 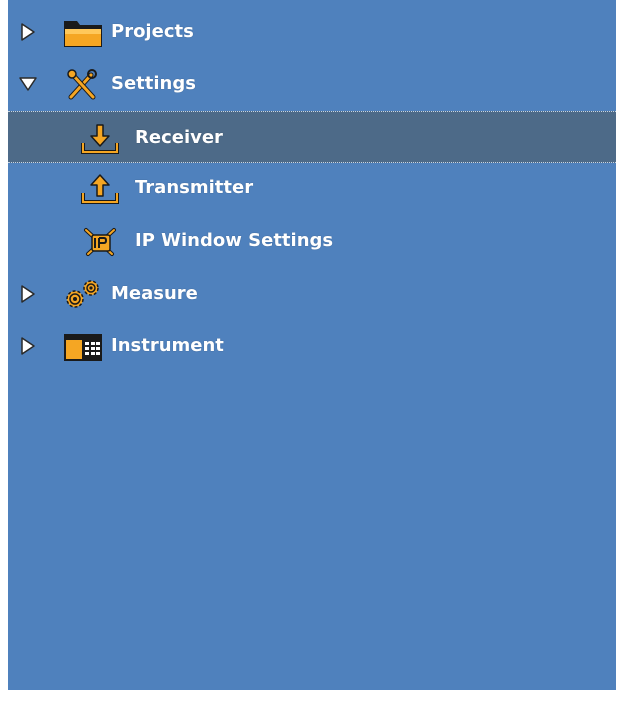 I want to click on tree-item-label: Settings, so click(x=153, y=83).